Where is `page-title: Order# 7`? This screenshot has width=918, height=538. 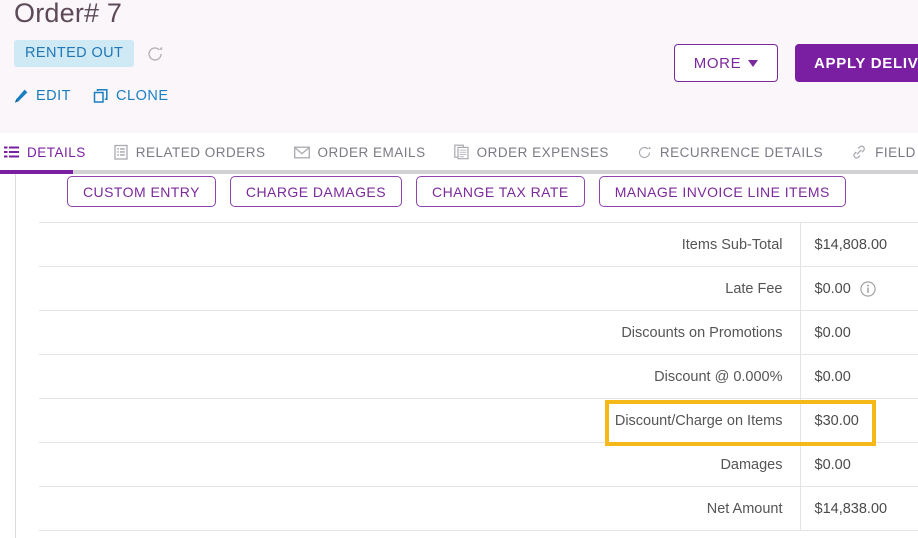 page-title: Order# 7 is located at coordinates (68, 14).